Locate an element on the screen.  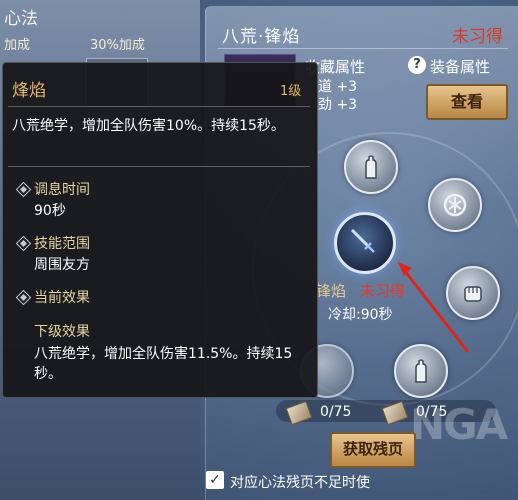
tooltip-skill-name: 烽焰 is located at coordinates (29, 91).